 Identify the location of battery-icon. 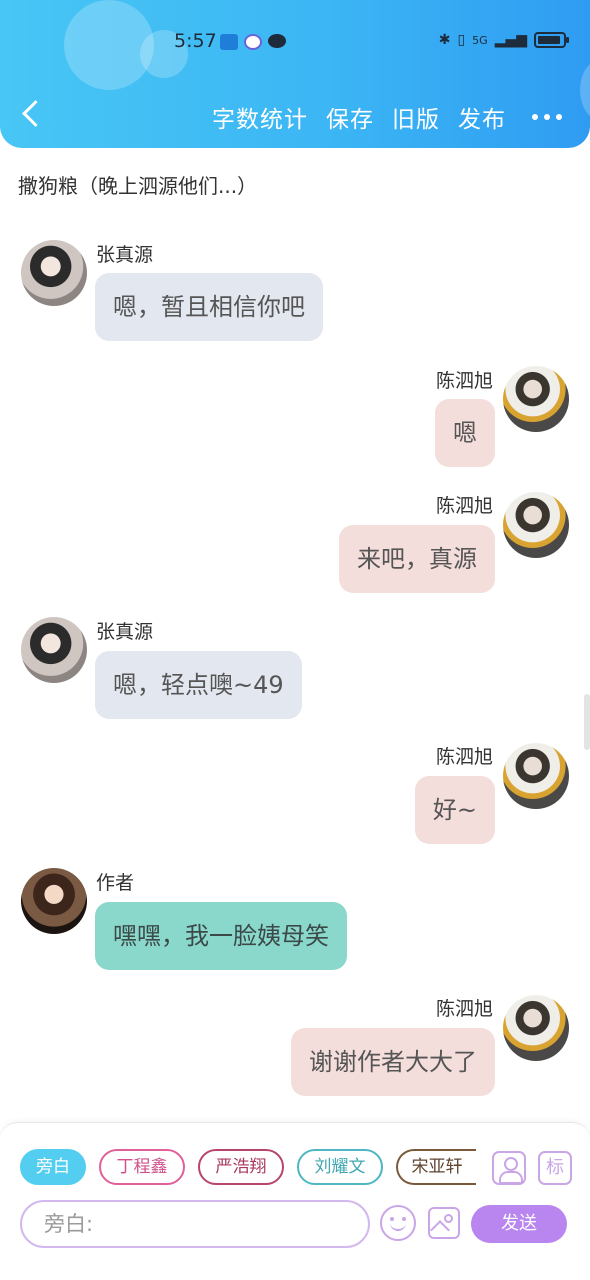
(551, 40).